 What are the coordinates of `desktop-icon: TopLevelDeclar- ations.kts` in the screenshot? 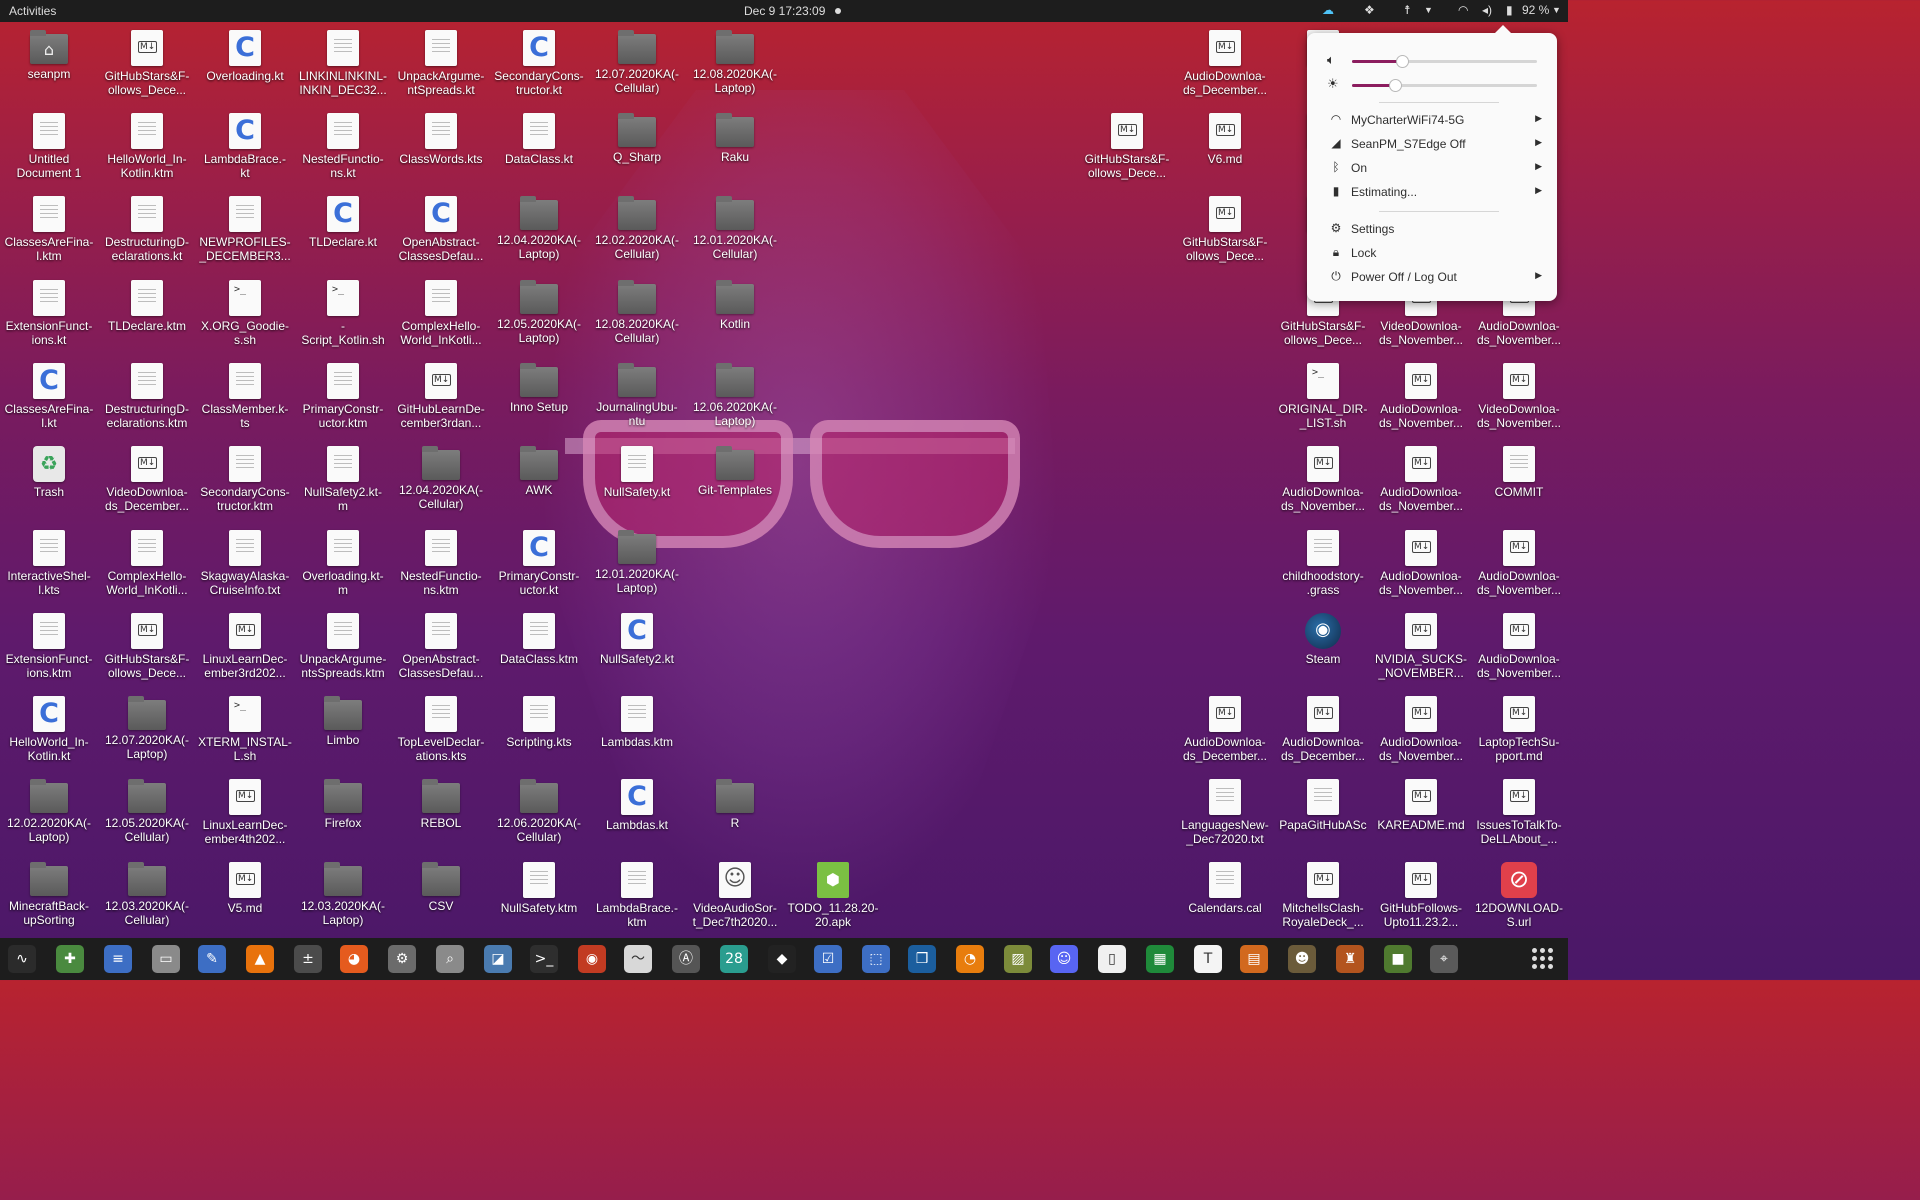 It's located at (441, 729).